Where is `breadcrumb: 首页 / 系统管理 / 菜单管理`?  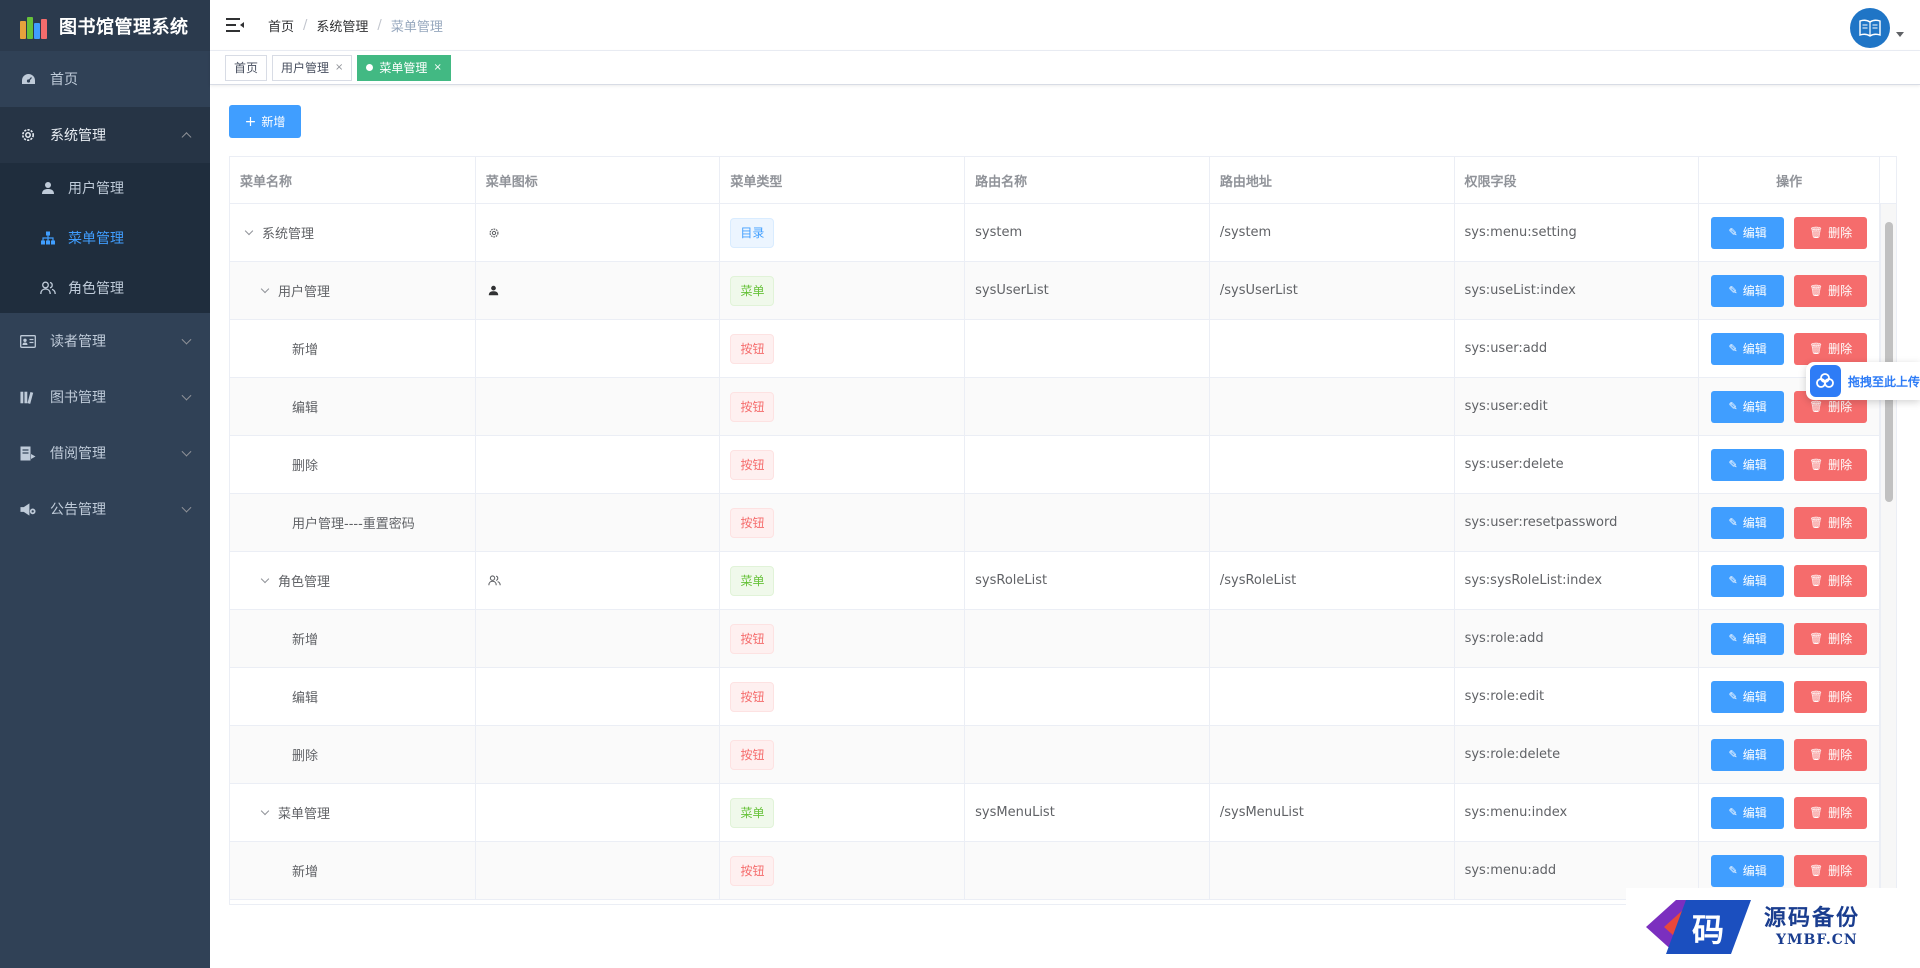
breadcrumb: 首页 / 系统管理 / 菜单管理 is located at coordinates (355, 25).